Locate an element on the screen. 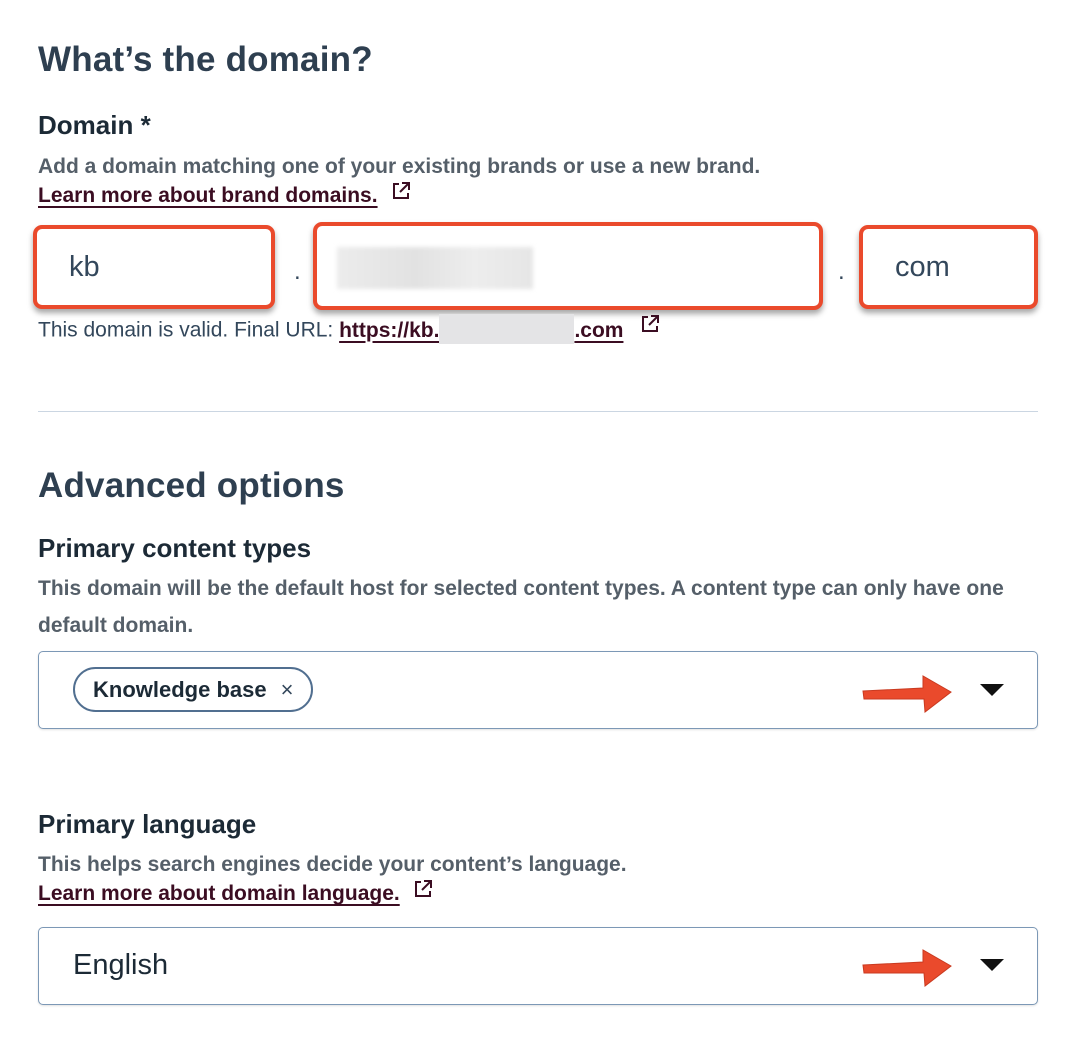  domain-language-link: Learn more about domain language. is located at coordinates (219, 893).